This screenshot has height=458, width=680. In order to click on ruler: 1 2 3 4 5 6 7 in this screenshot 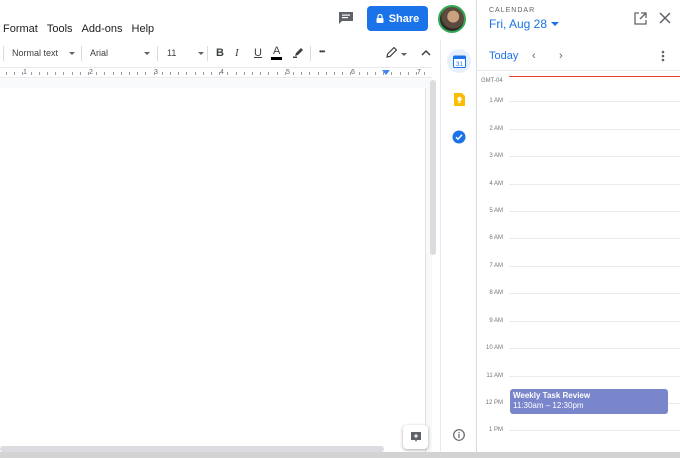, I will do `click(216, 72)`.